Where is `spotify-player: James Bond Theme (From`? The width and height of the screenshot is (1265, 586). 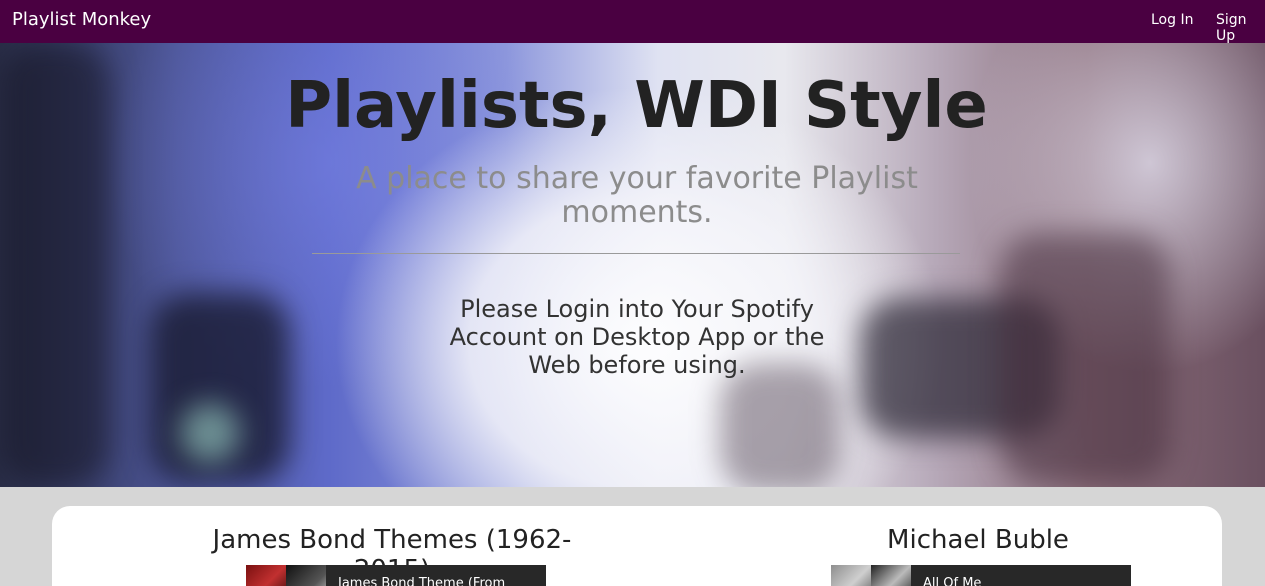 spotify-player: James Bond Theme (From is located at coordinates (396, 575).